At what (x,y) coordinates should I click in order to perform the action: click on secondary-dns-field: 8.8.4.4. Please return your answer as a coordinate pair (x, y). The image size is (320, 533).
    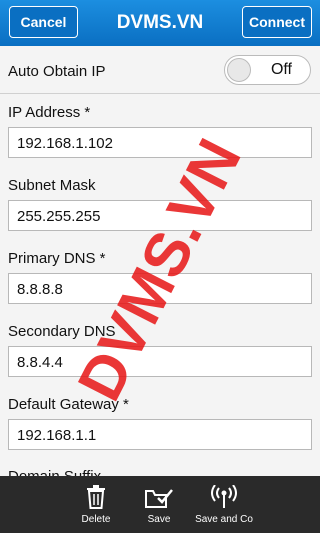
    Looking at the image, I should click on (160, 361).